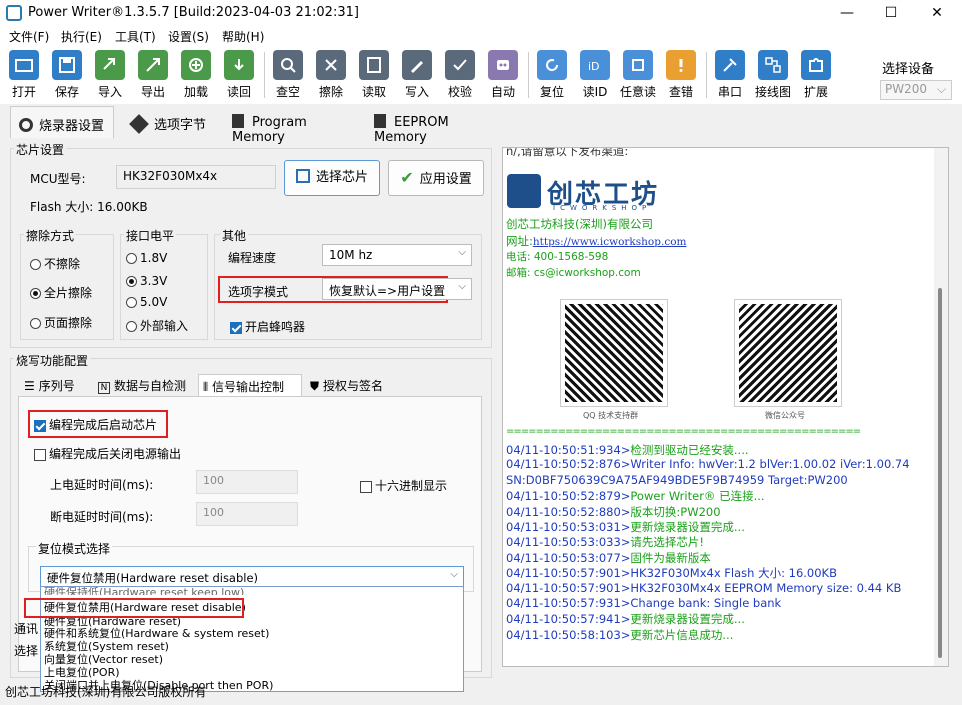 Image resolution: width=962 pixels, height=705 pixels. What do you see at coordinates (146, 281) in the screenshot?
I see `level-option-3v3: 3.3V` at bounding box center [146, 281].